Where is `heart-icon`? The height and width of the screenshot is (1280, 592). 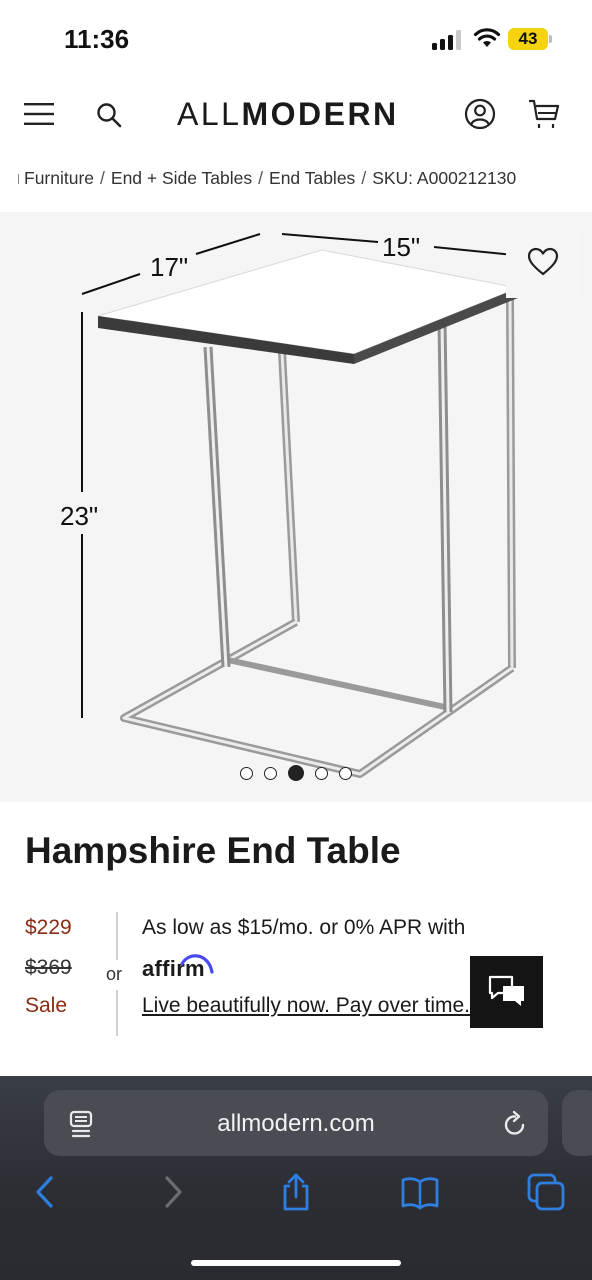
heart-icon is located at coordinates (543, 261).